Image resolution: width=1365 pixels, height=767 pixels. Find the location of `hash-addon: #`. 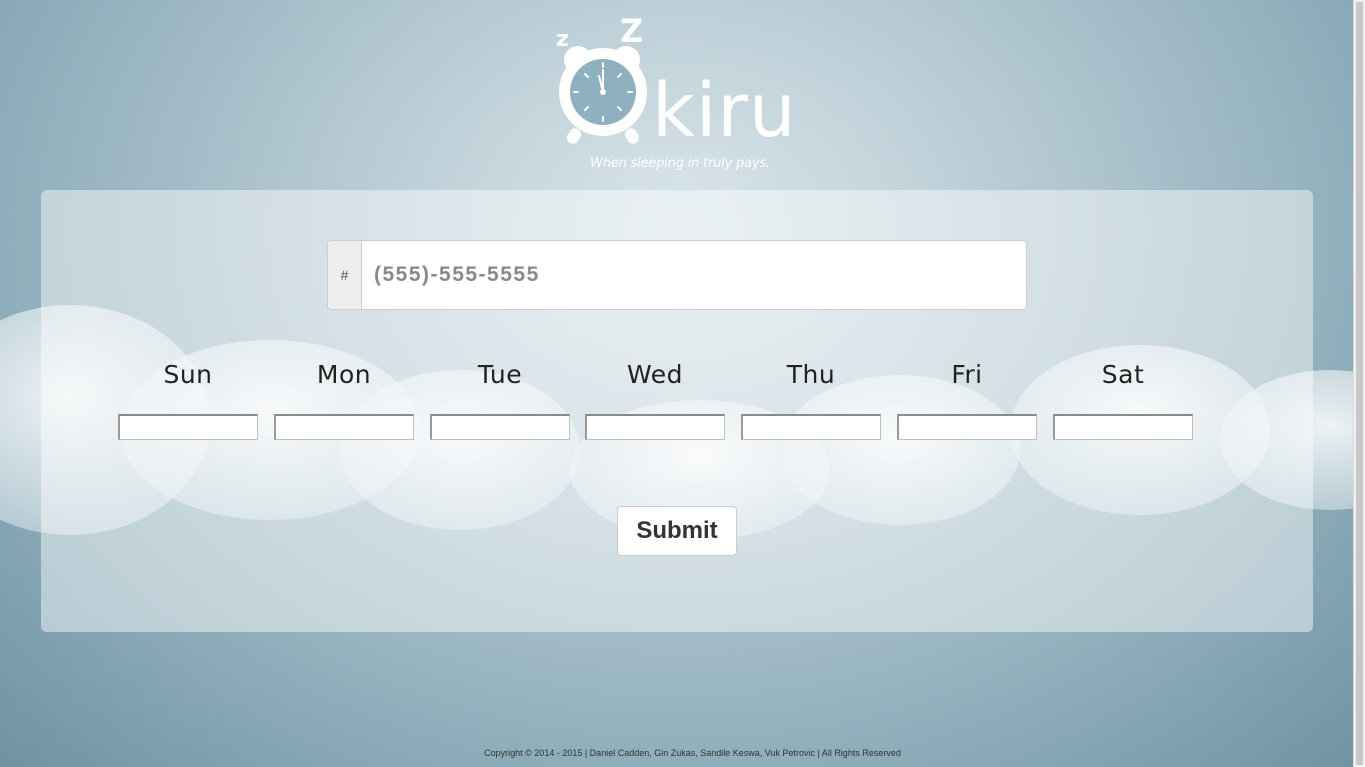

hash-addon: # is located at coordinates (345, 275).